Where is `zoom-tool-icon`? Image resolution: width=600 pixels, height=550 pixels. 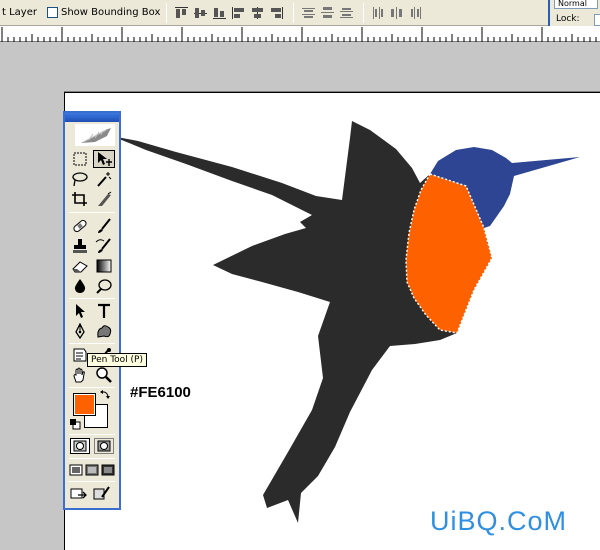
zoom-tool-icon is located at coordinates (104, 375).